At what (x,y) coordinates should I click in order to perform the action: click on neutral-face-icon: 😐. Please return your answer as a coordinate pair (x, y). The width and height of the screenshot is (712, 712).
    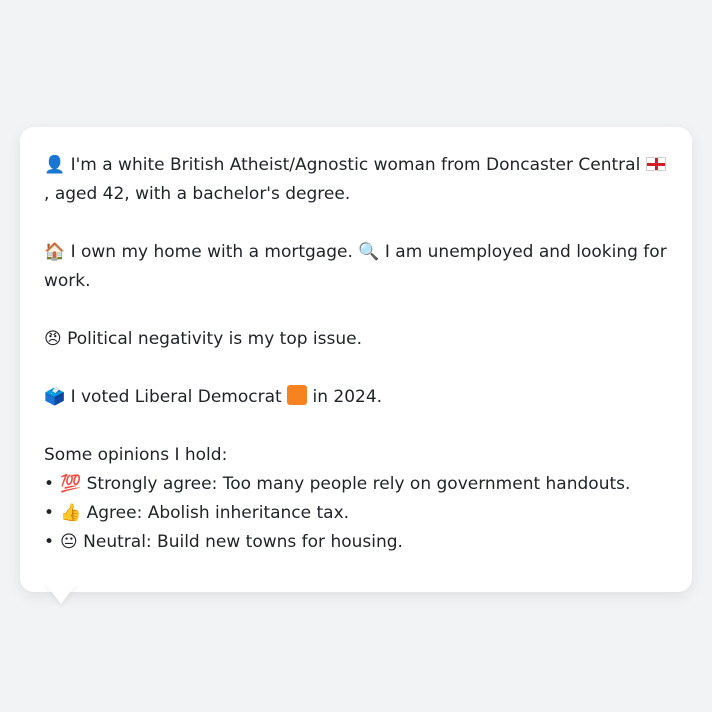
    Looking at the image, I should click on (69, 542).